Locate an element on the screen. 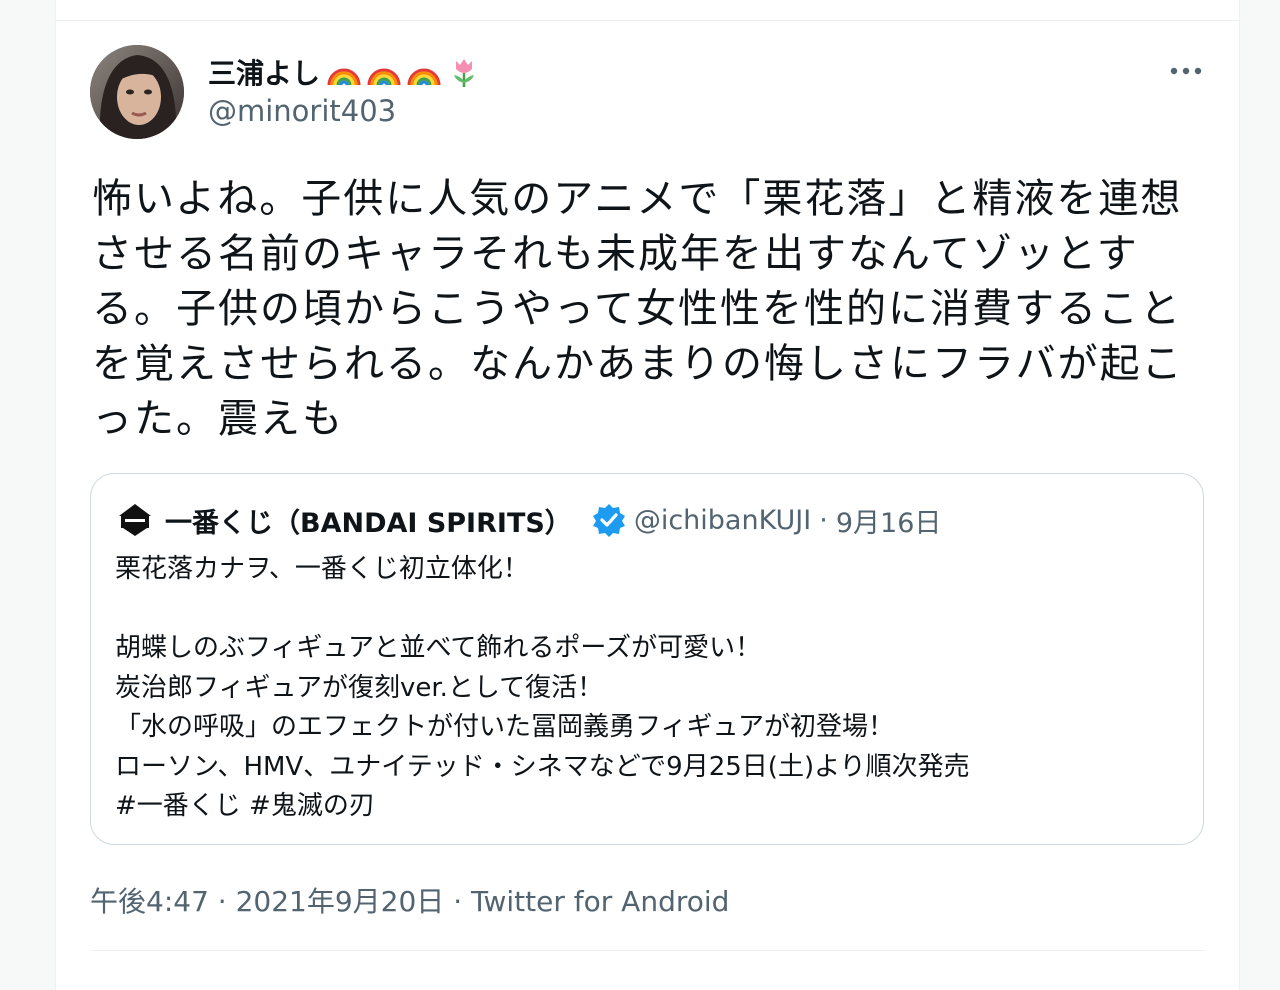  avatar is located at coordinates (137, 92).